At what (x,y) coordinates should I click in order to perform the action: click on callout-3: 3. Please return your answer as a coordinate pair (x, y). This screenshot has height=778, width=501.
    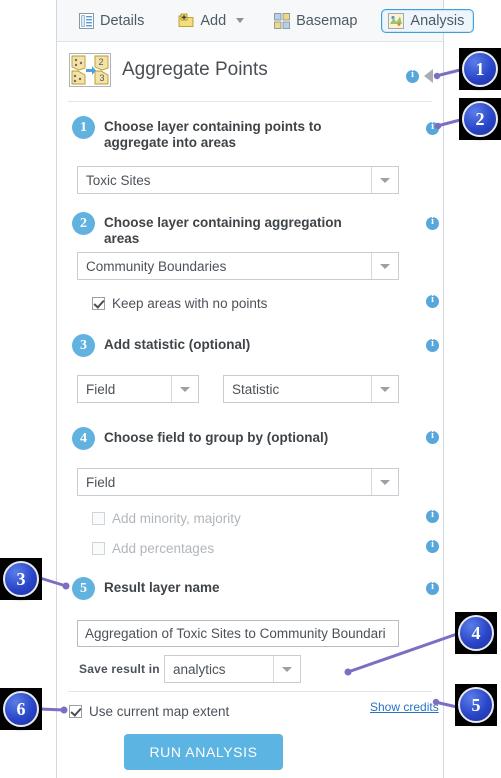
    Looking at the image, I should click on (21, 579).